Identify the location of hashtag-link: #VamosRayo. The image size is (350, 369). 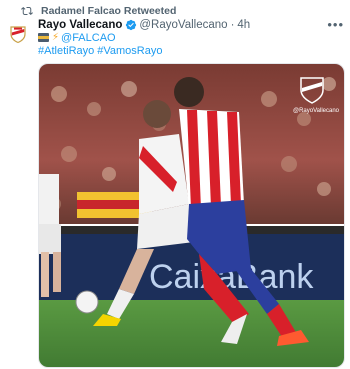
(129, 51).